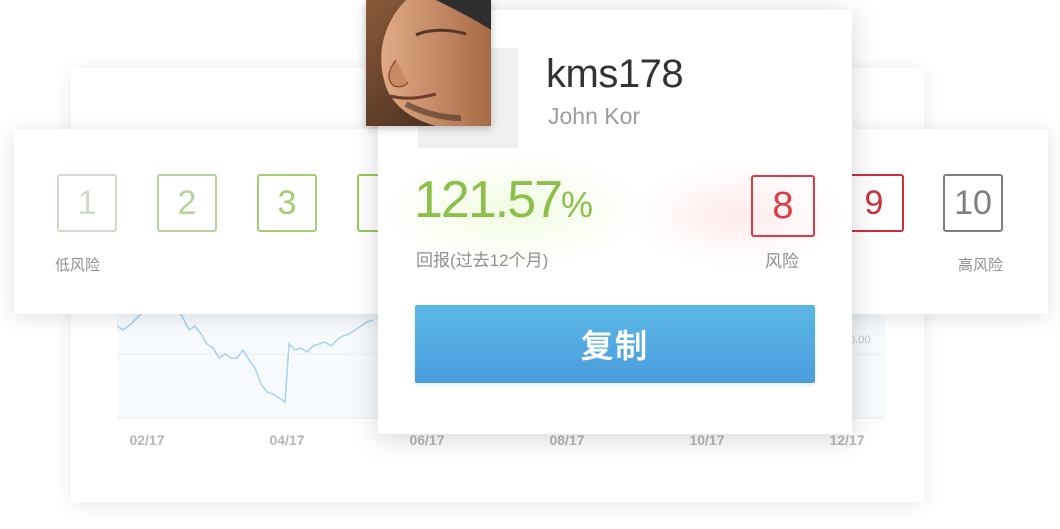  I want to click on risk-glow, so click(738, 215).